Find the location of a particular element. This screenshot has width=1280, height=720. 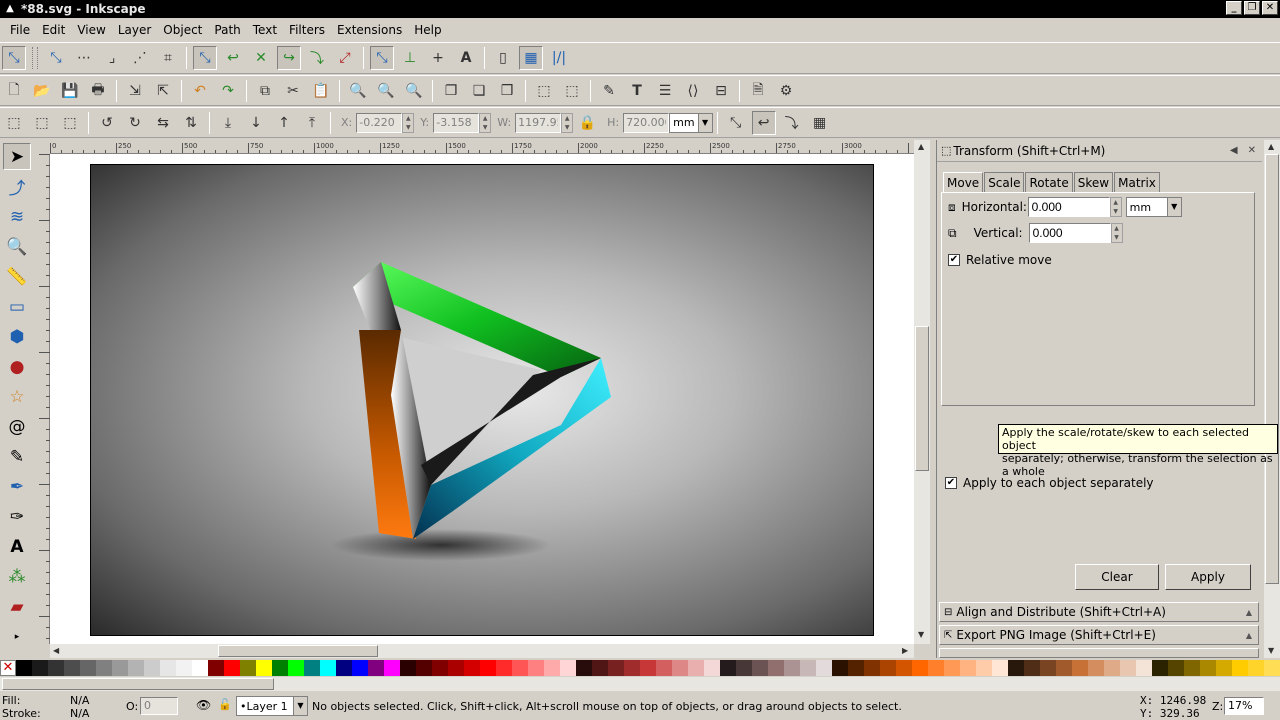

new-document-icon: 🗋 is located at coordinates (14, 91).